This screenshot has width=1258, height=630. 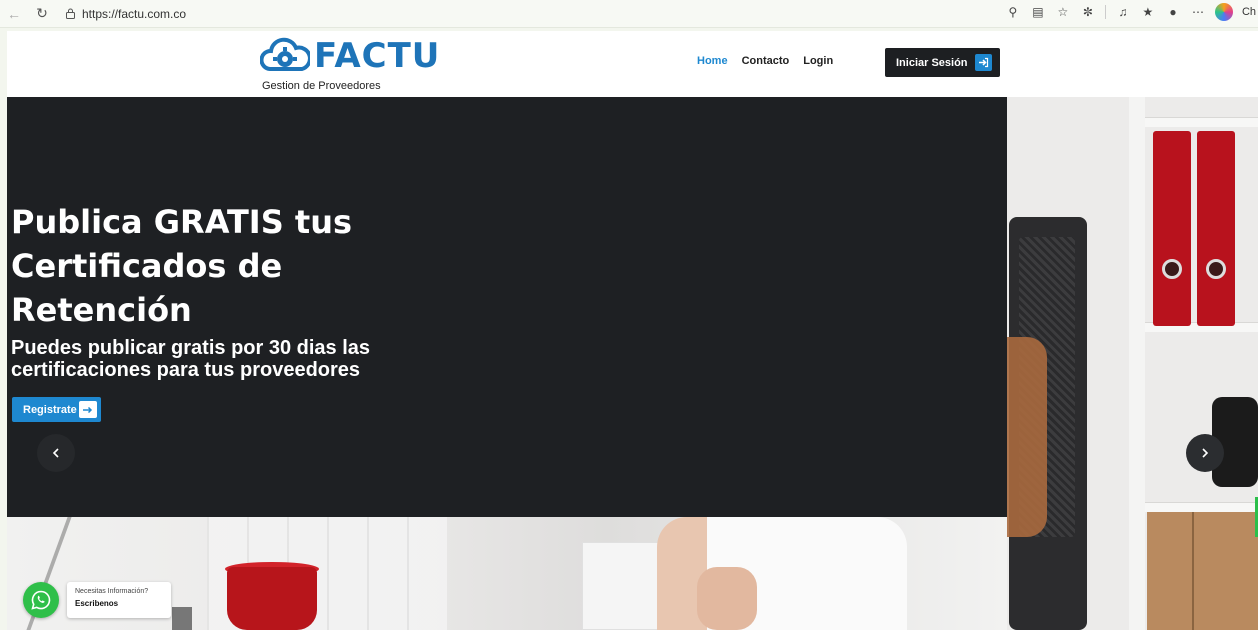 What do you see at coordinates (1173, 12) in the screenshot?
I see `shield-icon: ●` at bounding box center [1173, 12].